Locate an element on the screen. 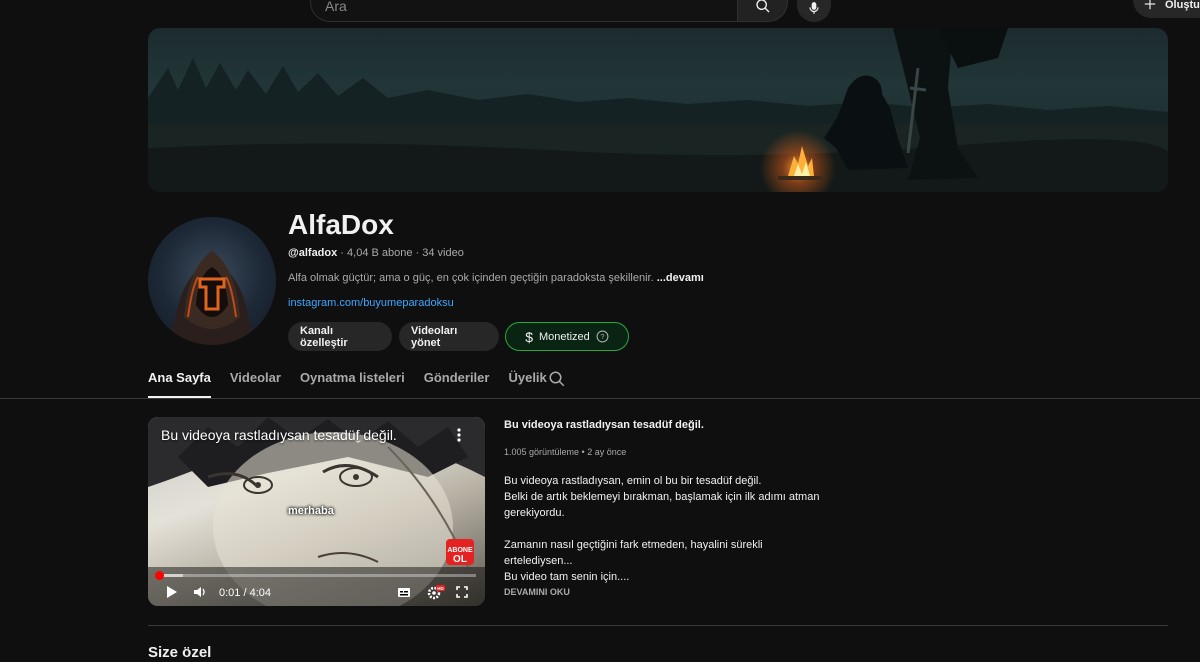 The height and width of the screenshot is (662, 1200). subtitles-icon is located at coordinates (404, 592).